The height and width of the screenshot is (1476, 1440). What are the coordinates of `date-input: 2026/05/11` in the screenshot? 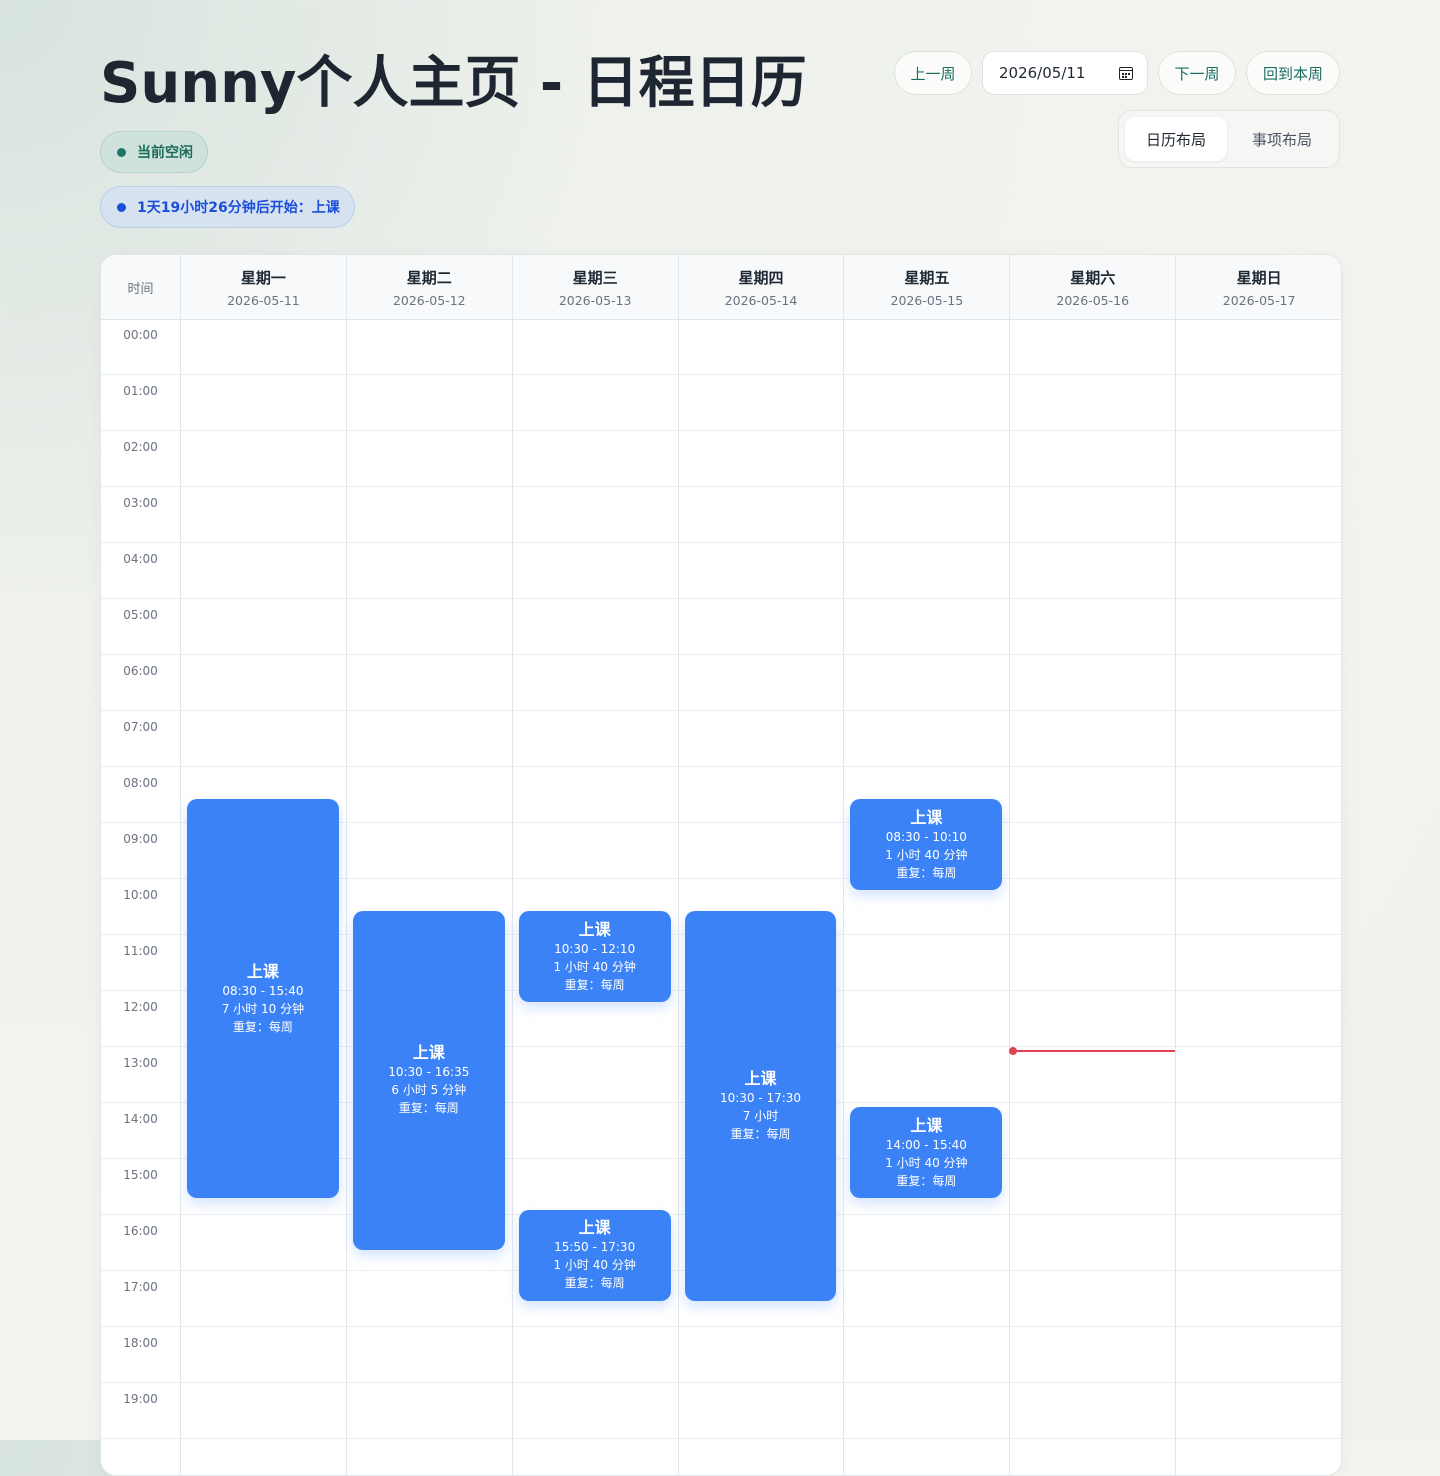 It's located at (1065, 73).